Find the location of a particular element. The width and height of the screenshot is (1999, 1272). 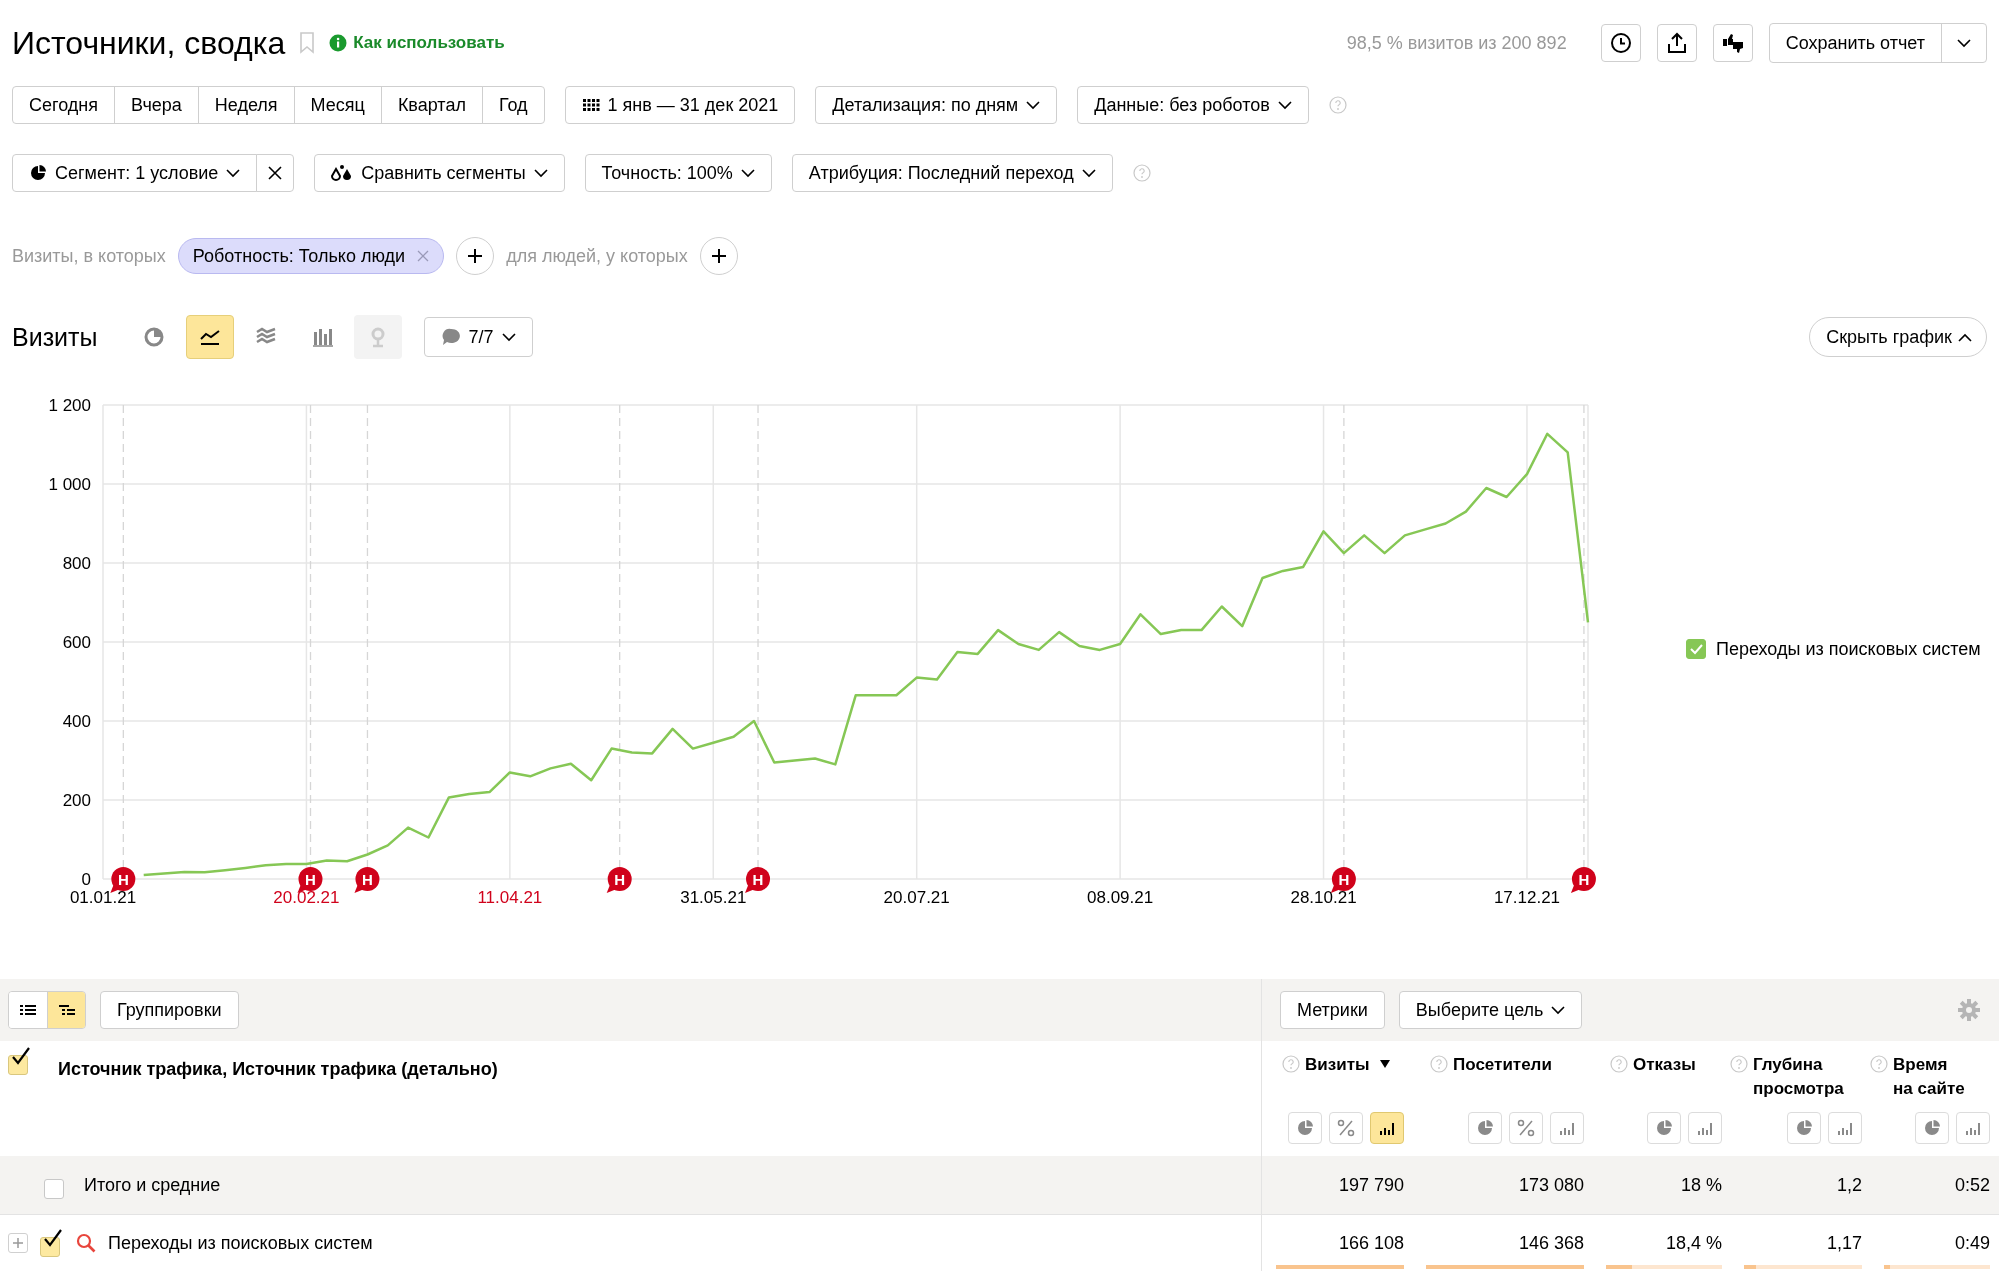

clock-icon is located at coordinates (1620, 43).